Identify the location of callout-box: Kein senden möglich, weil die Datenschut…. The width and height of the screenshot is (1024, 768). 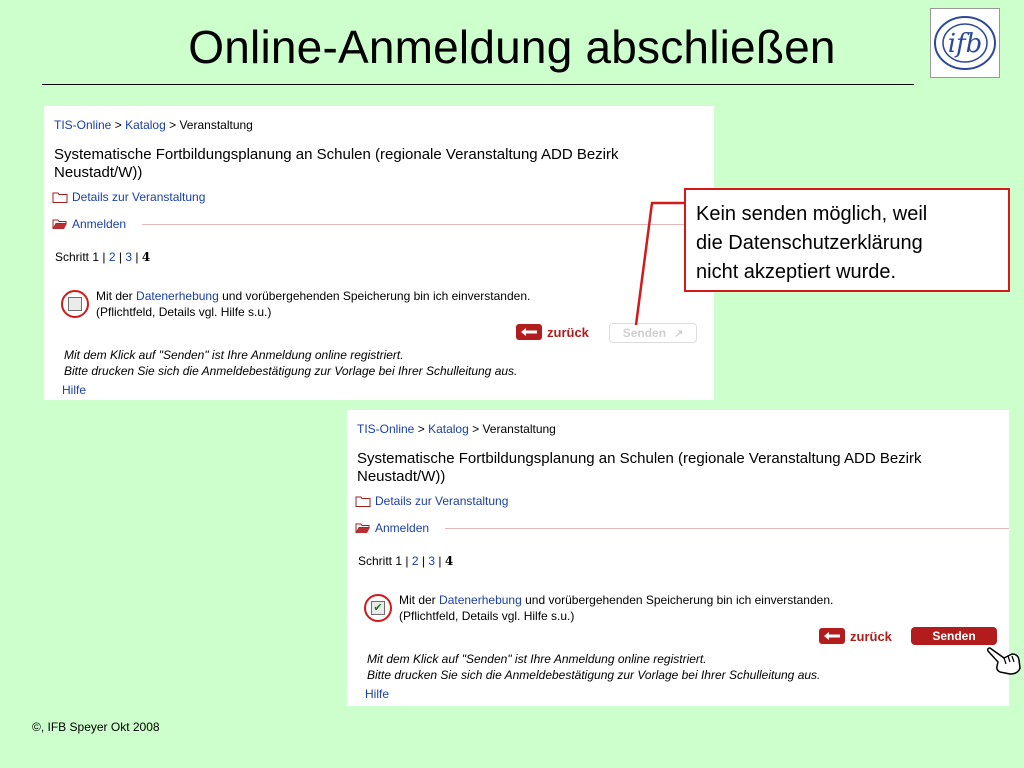
(847, 240).